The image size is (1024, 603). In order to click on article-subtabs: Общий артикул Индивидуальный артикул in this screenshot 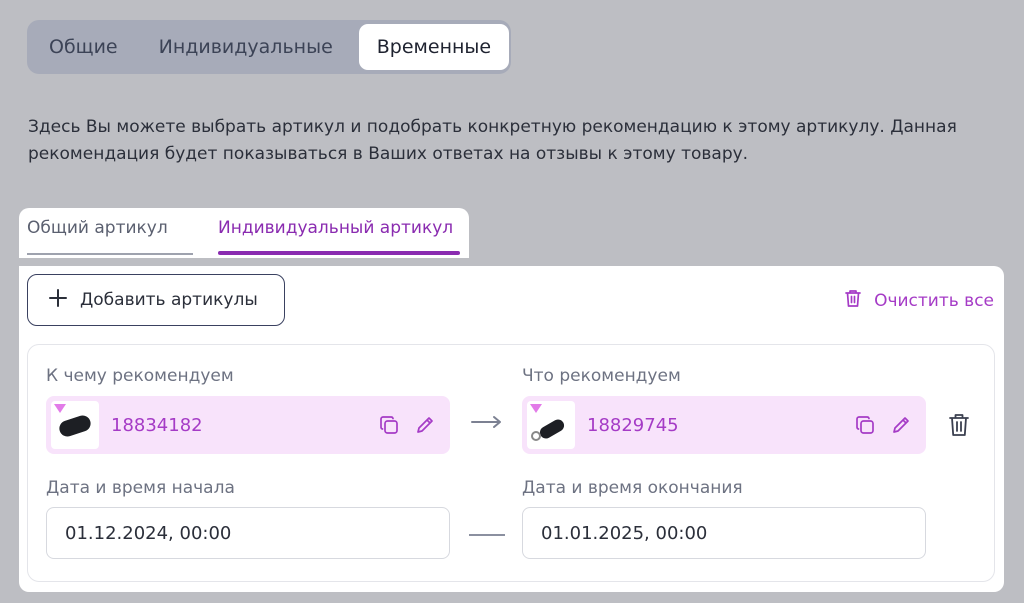, I will do `click(244, 233)`.